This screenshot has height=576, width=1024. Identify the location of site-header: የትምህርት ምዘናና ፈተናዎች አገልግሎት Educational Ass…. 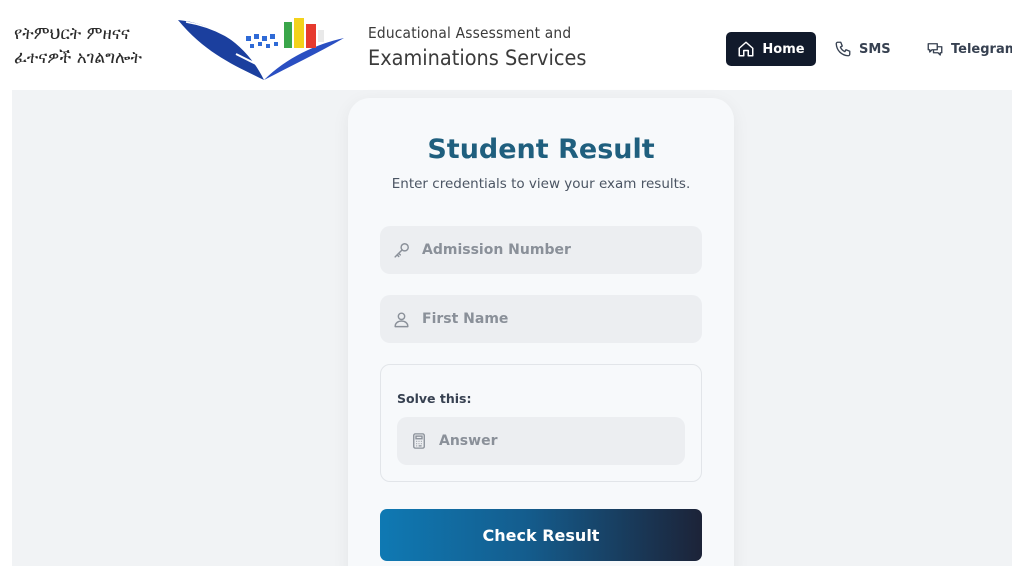
(512, 50).